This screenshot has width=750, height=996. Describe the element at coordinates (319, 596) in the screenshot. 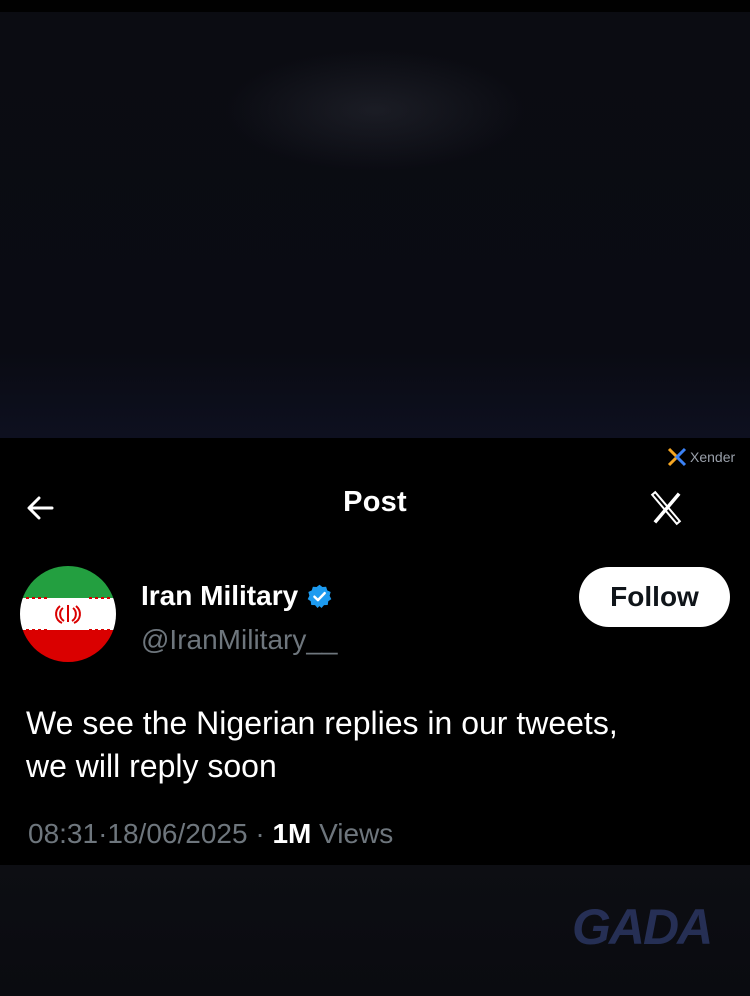

I see `verified-badge-icon` at that location.